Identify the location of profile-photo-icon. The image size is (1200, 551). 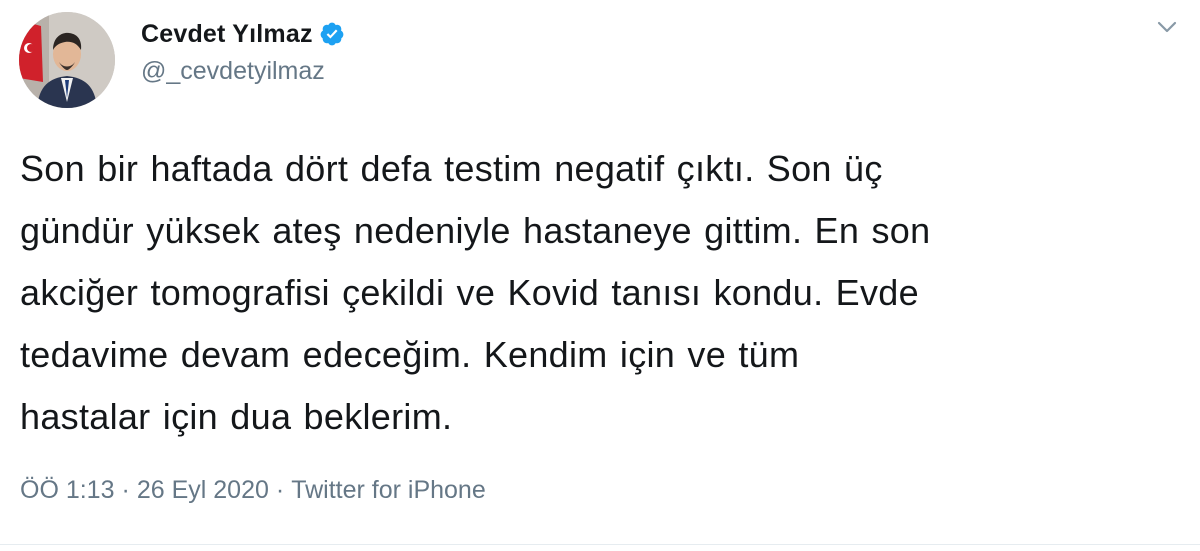
(67, 60).